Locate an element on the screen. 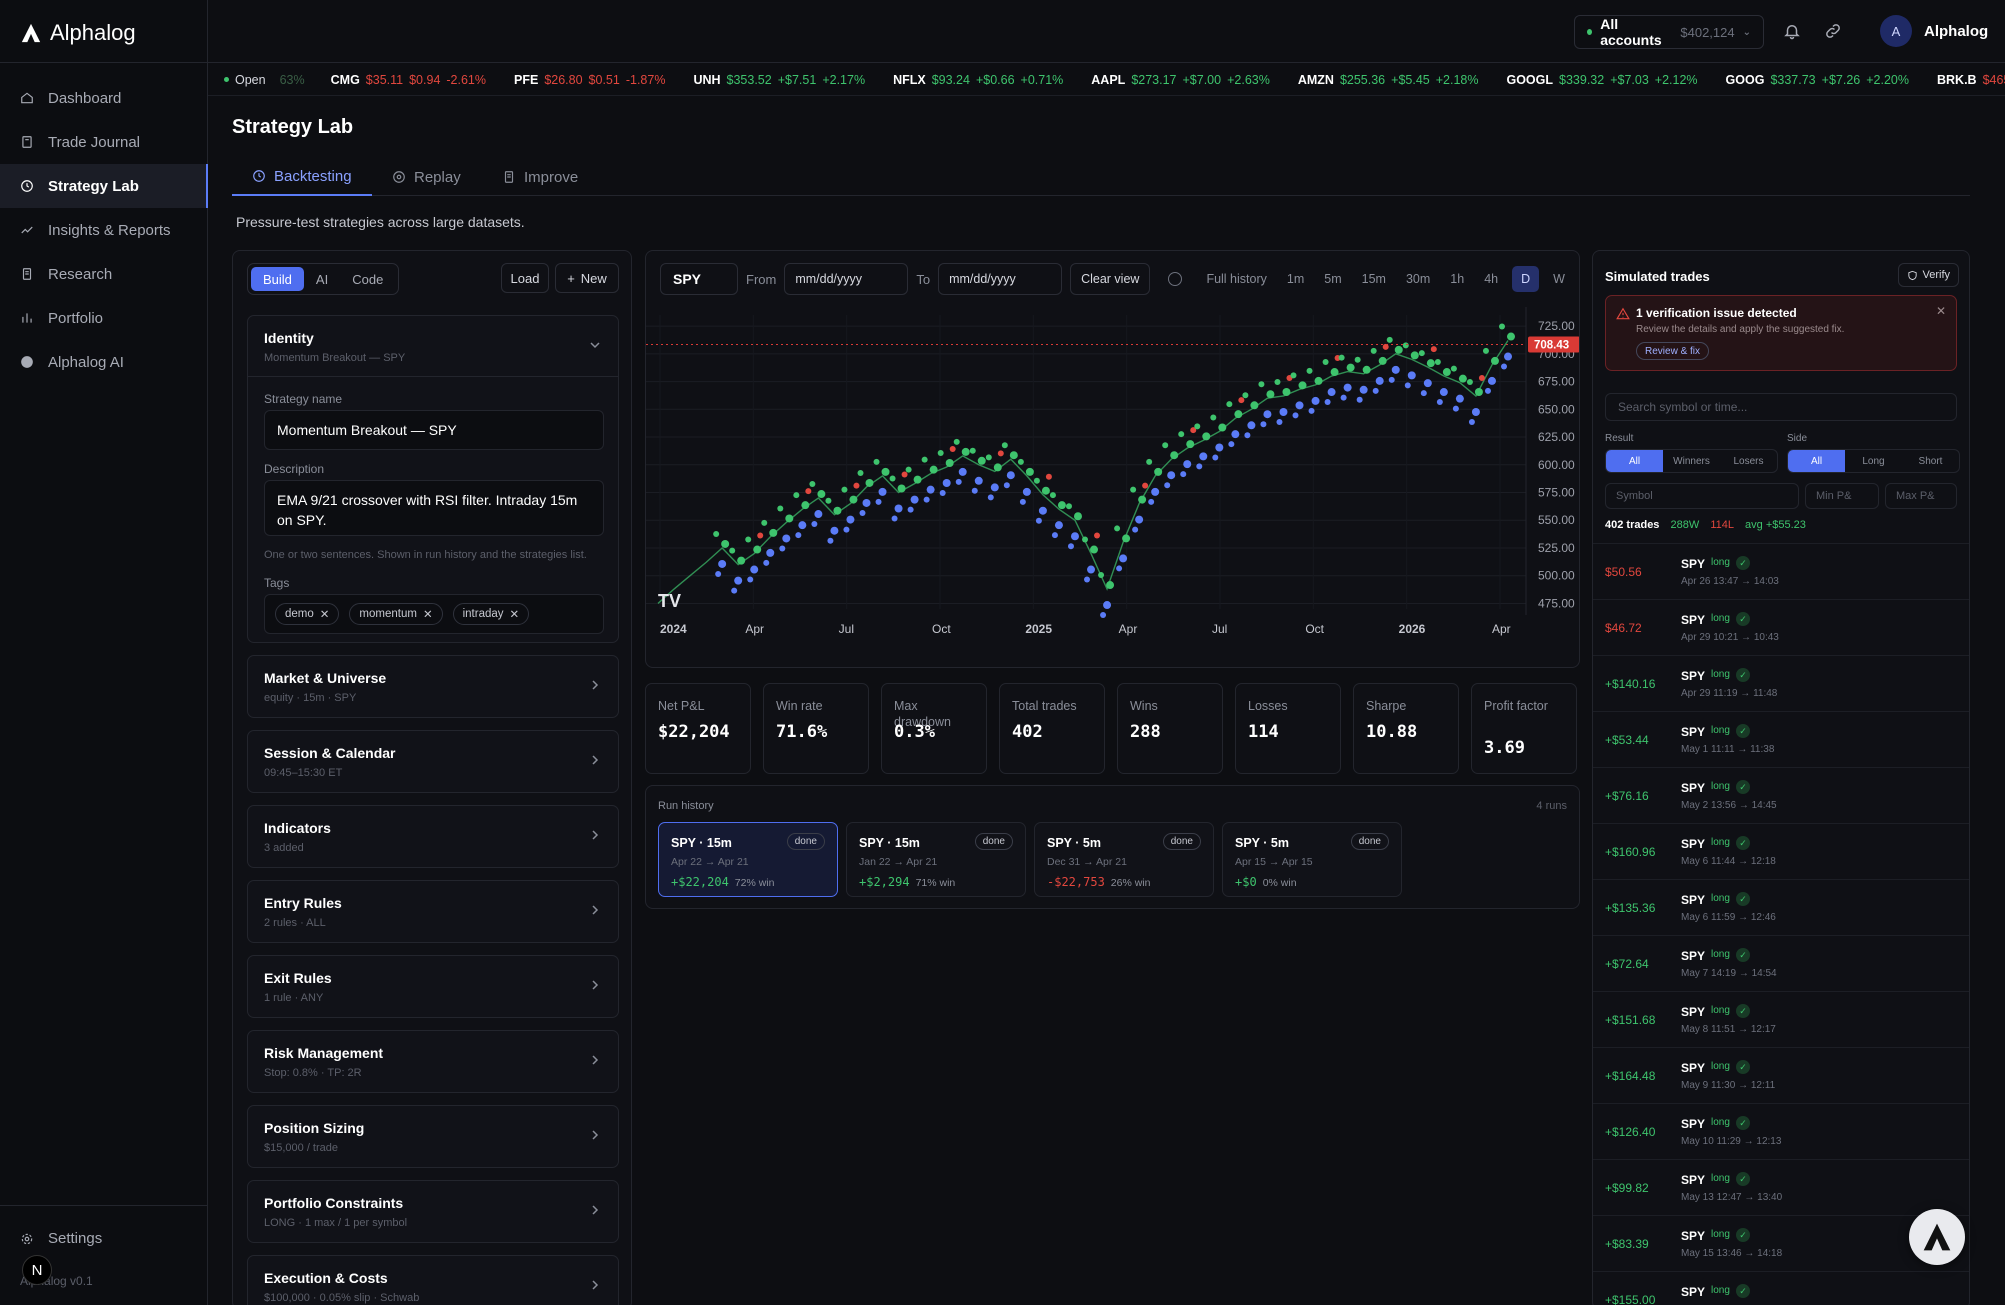 Image resolution: width=2005 pixels, height=1305 pixels. trade-row: +$164.48 SPY long ✓ May 9 11:30 → 12:11 is located at coordinates (1781, 1075).